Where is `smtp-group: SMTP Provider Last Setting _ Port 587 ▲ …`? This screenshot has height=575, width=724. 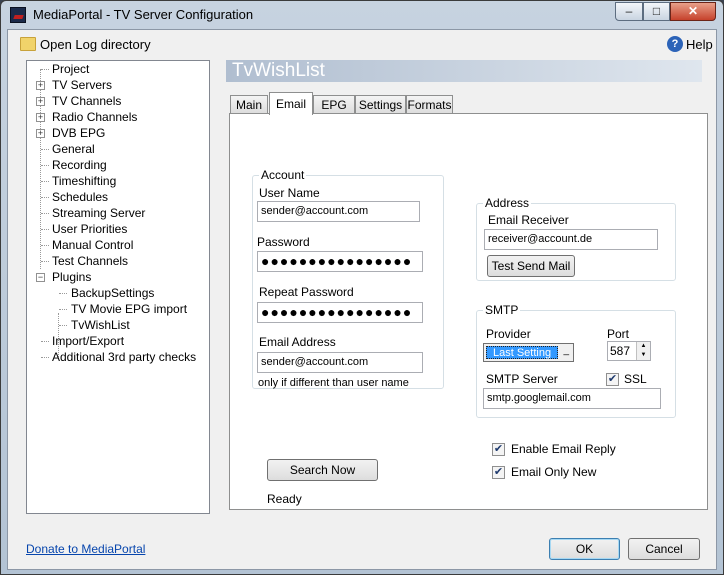
smtp-group: SMTP Provider Last Setting _ Port 587 ▲ … is located at coordinates (576, 360).